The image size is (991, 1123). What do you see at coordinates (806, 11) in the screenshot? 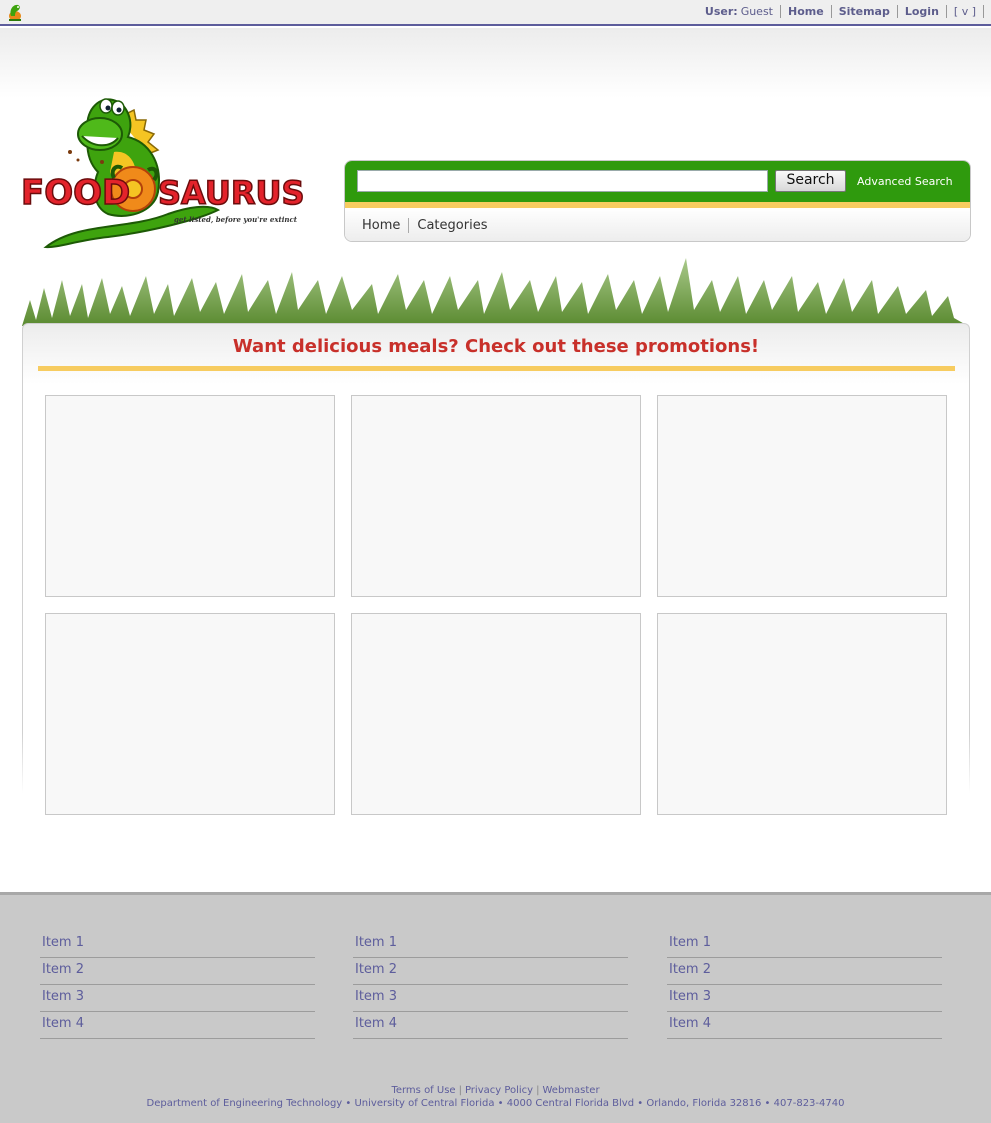
I see `top-link-home: Home` at bounding box center [806, 11].